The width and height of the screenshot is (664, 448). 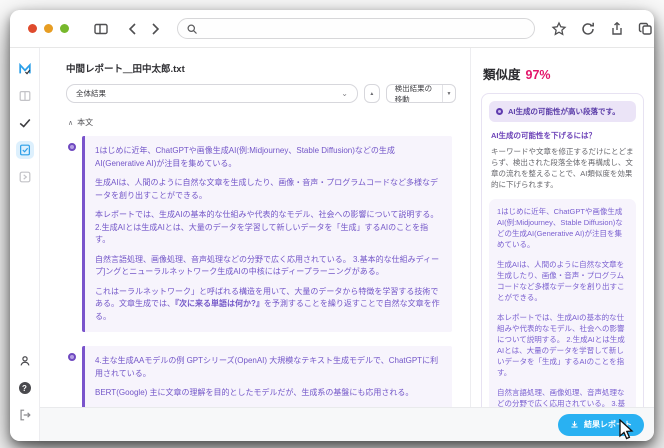 What do you see at coordinates (71, 123) in the screenshot?
I see `collapse-caret-icon: ∧` at bounding box center [71, 123].